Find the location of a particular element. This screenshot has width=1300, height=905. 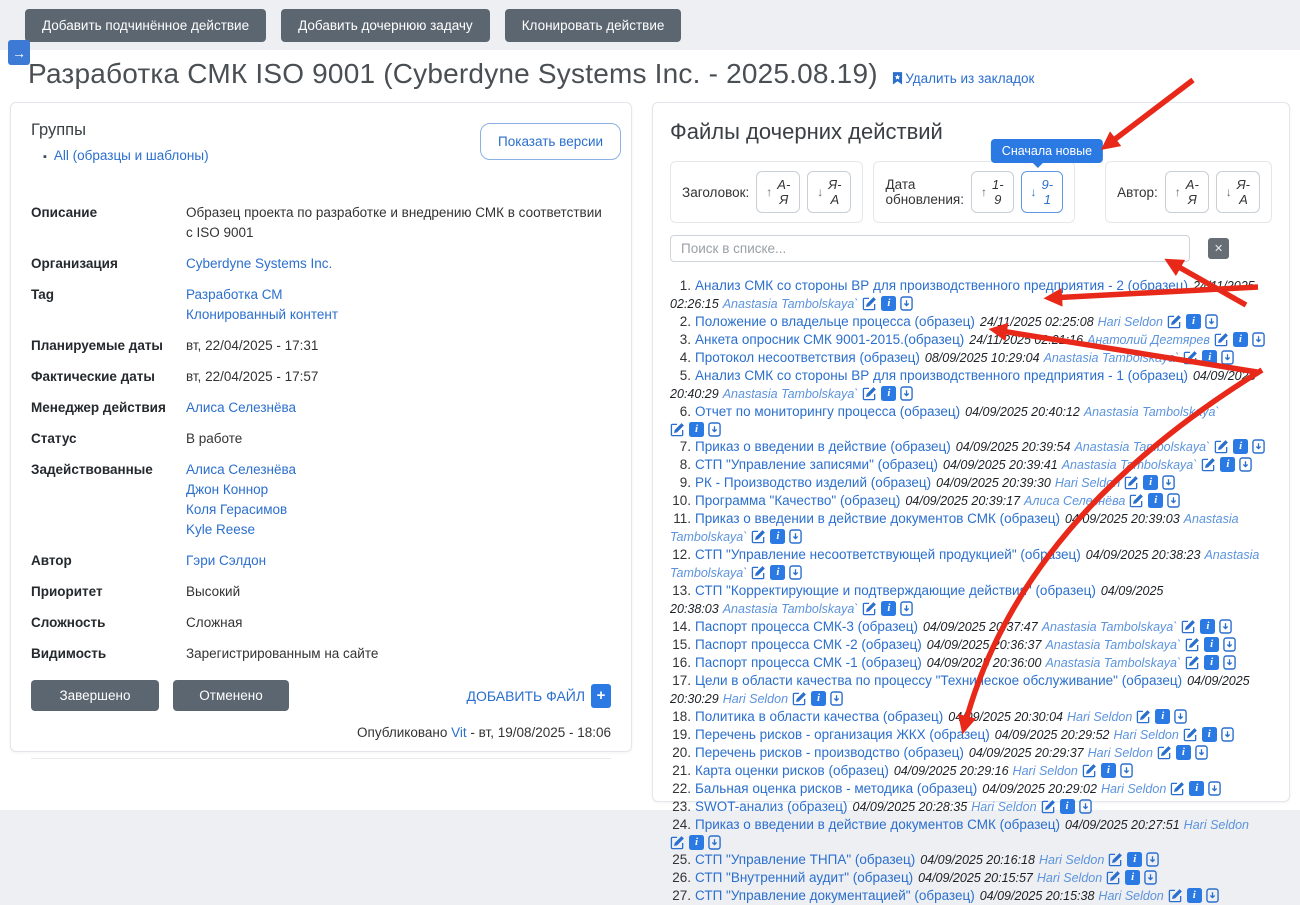

detail-value-link: Клонированный контент is located at coordinates (262, 315).